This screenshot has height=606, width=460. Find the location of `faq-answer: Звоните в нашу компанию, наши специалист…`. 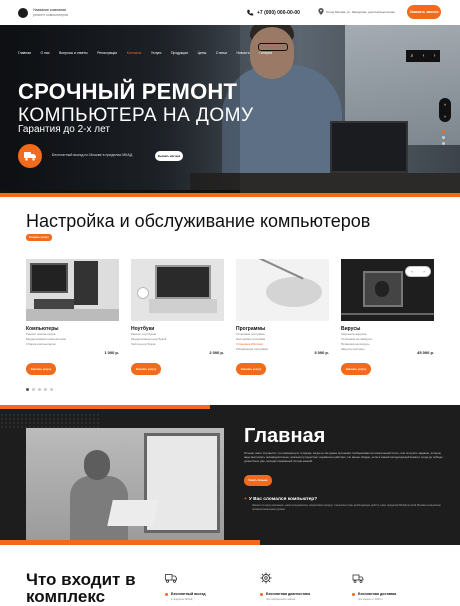

faq-answer: Звоните в нашу компанию, наши специалист… is located at coordinates (346, 507).